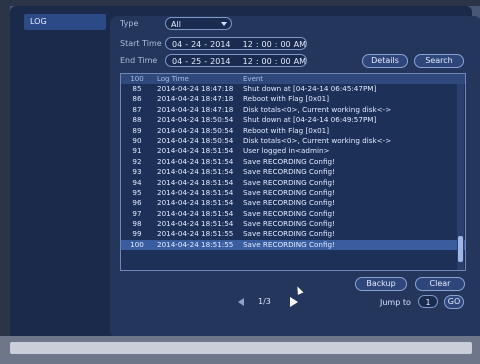  I want to click on scrollbar-thumb, so click(460, 249).